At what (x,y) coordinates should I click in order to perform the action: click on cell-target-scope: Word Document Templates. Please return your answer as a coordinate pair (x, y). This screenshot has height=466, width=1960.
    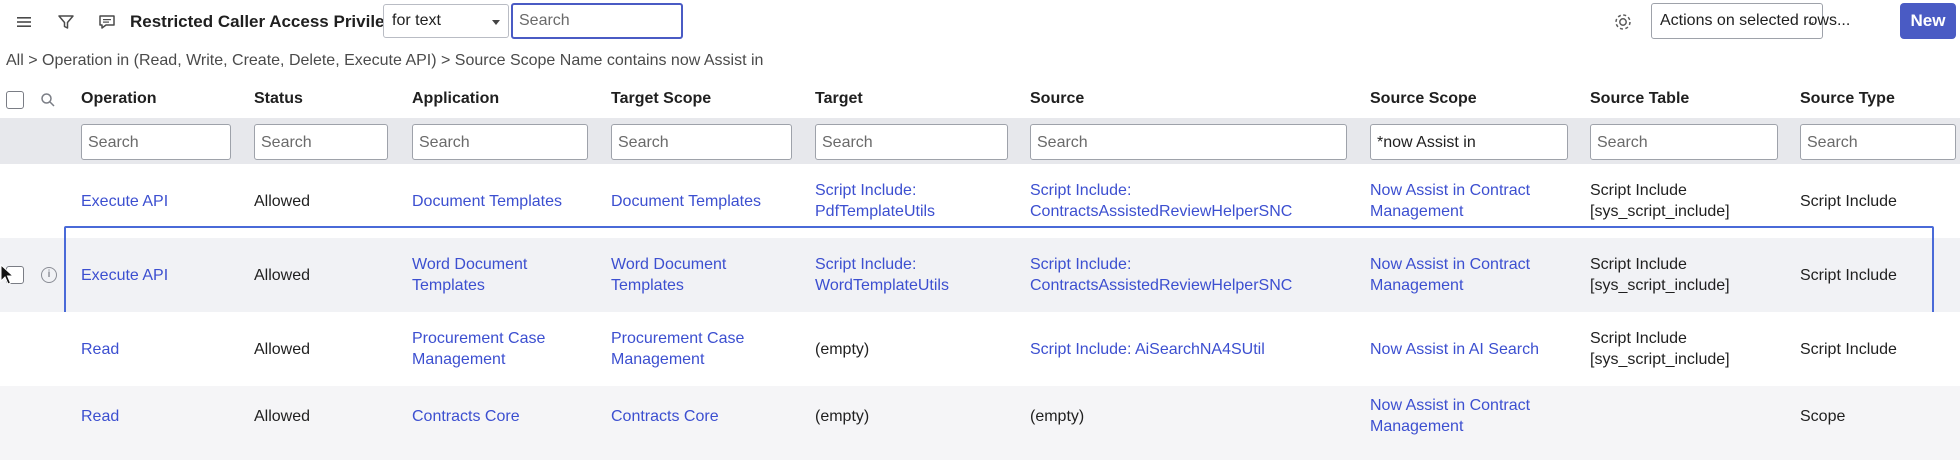
    Looking at the image, I should click on (668, 275).